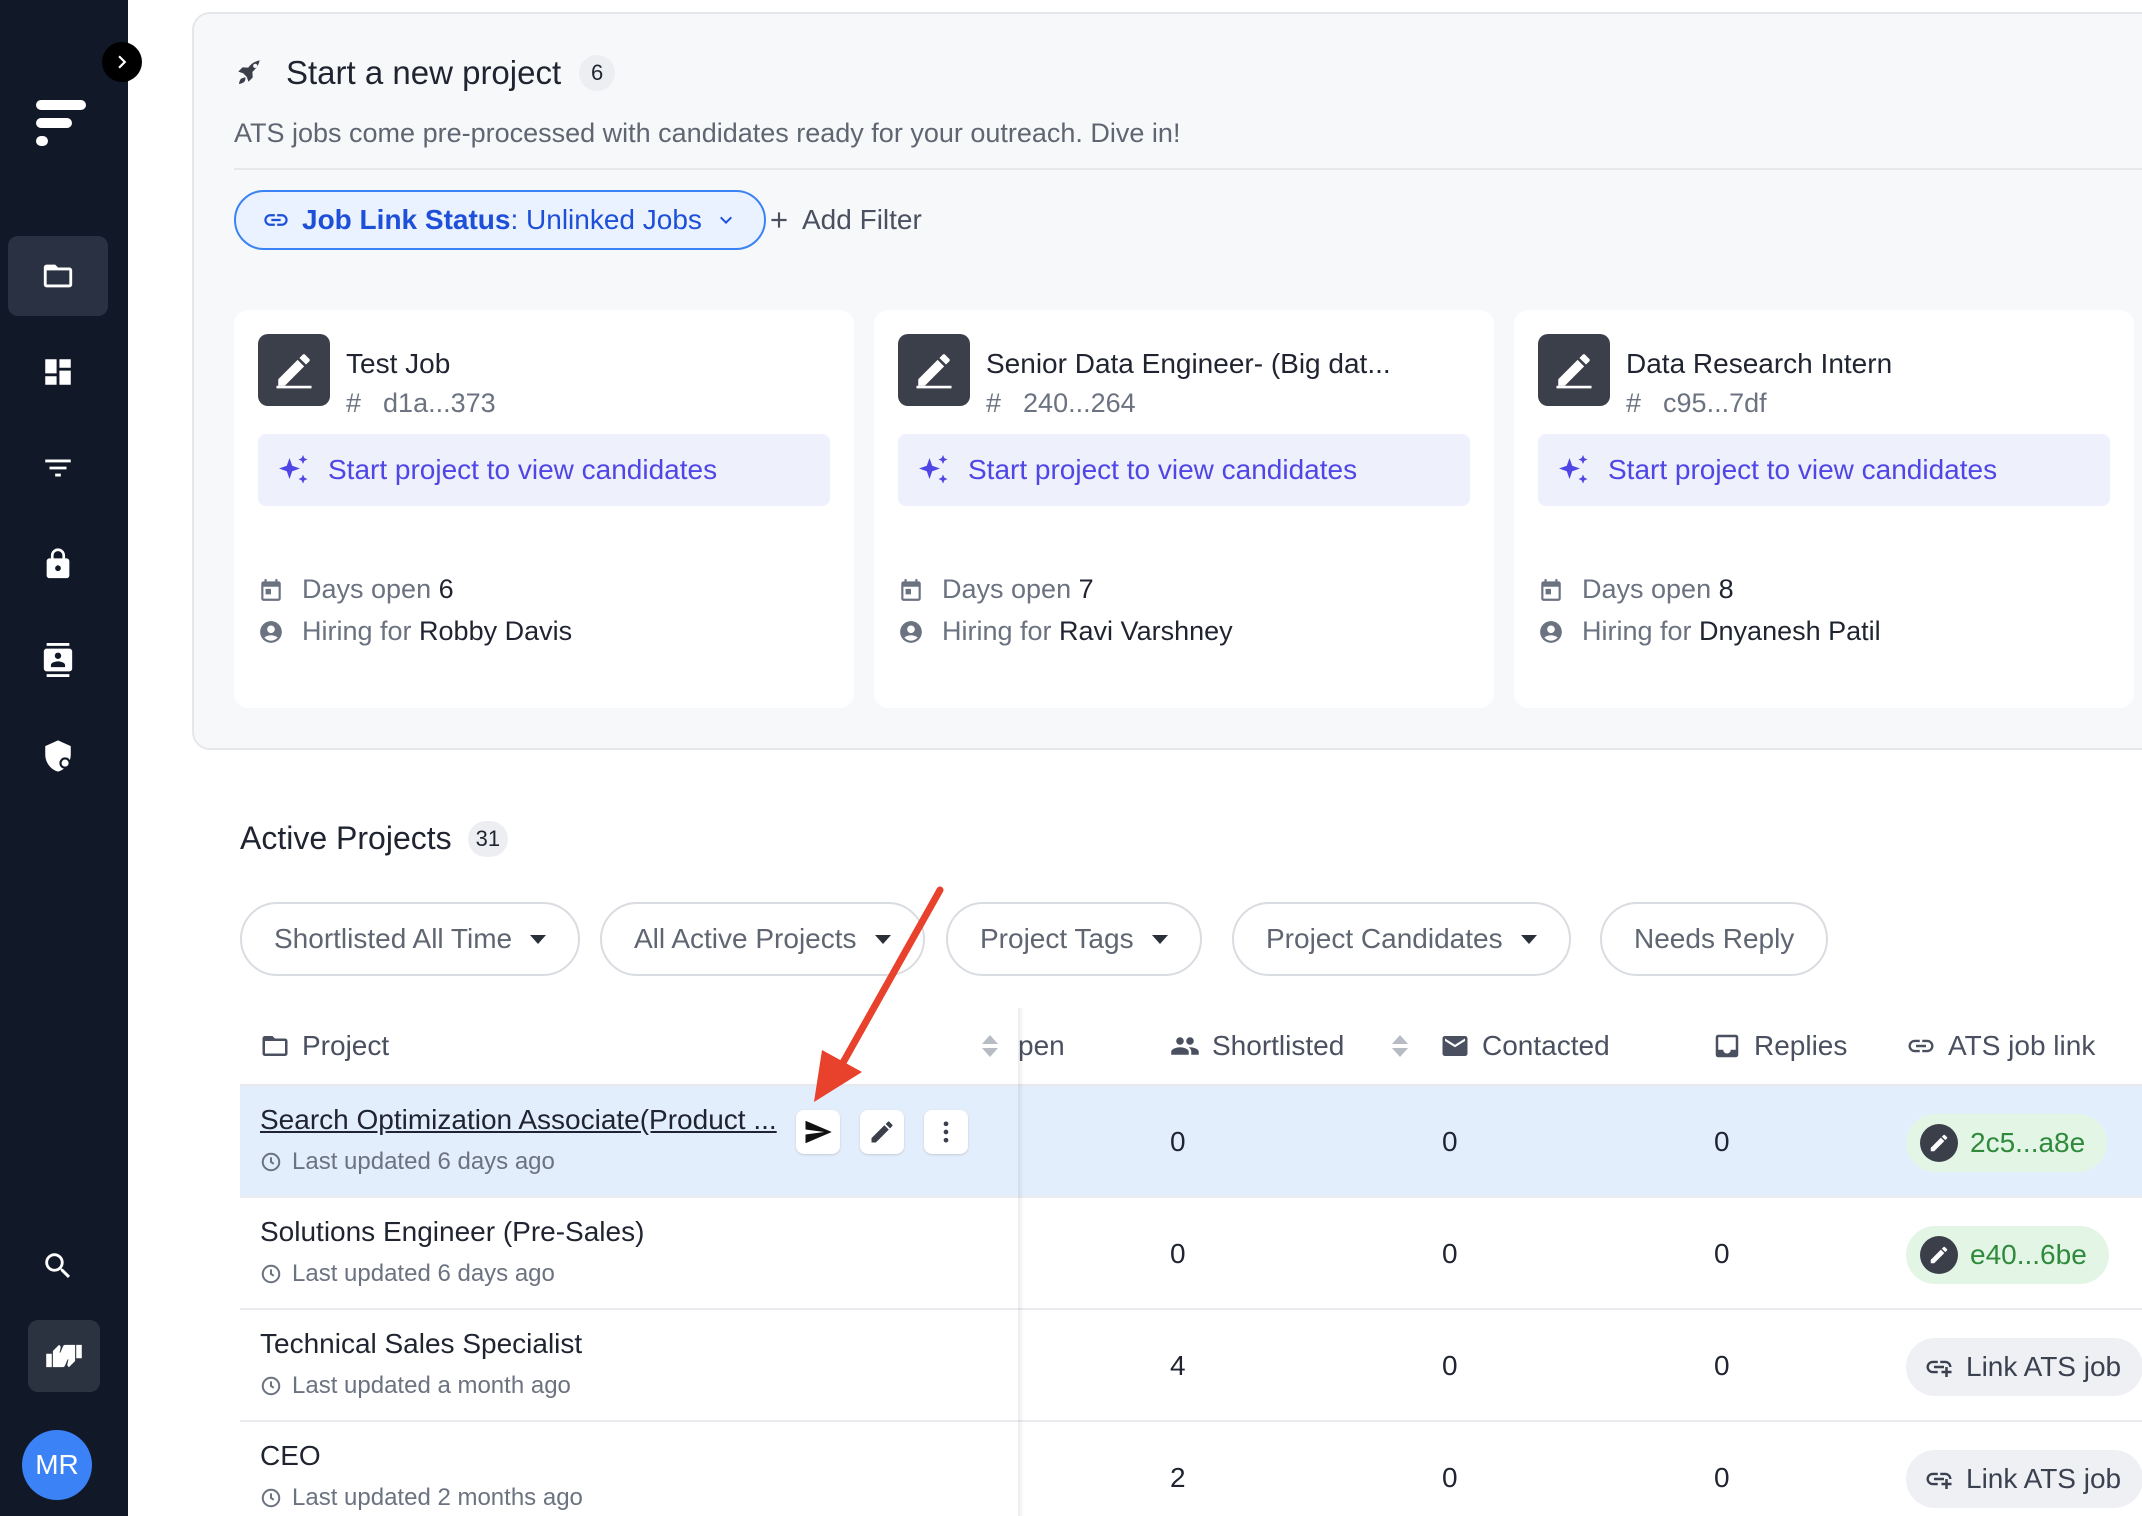 The height and width of the screenshot is (1516, 2142). What do you see at coordinates (1289, 1046) in the screenshot?
I see `column-header-shortlisted: Shortlisted` at bounding box center [1289, 1046].